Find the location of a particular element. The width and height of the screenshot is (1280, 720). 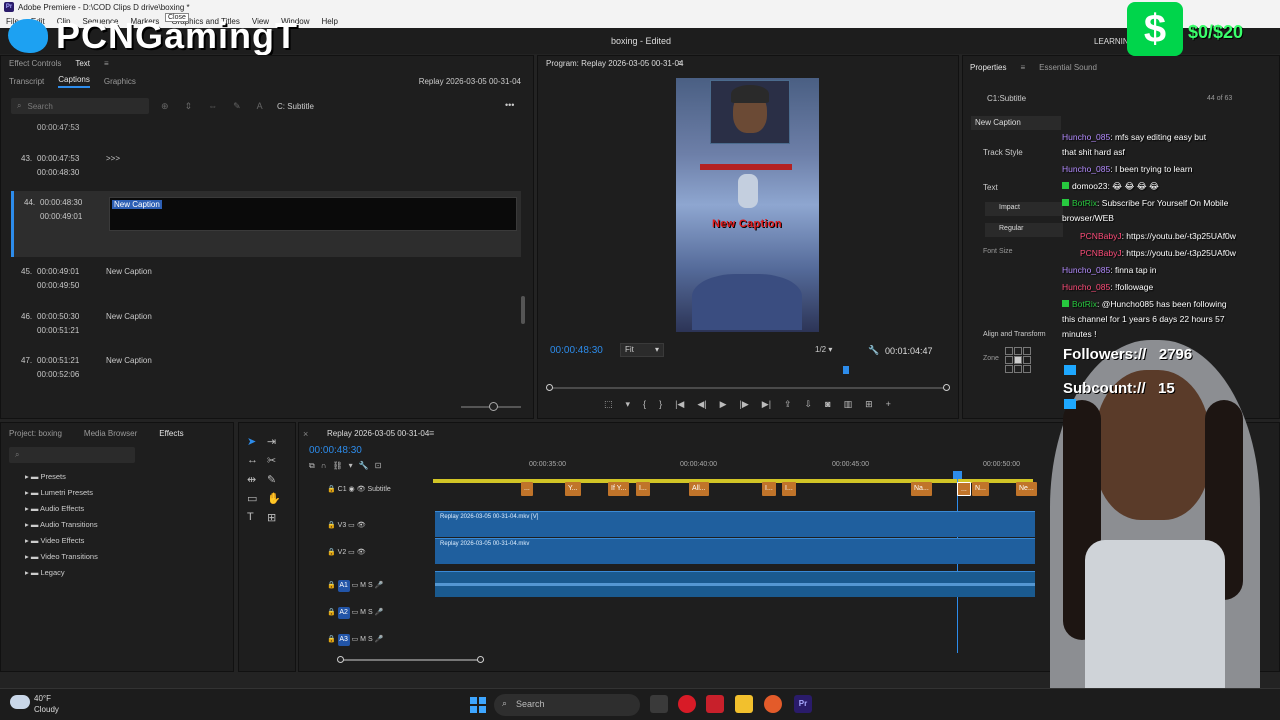

close-icon: × is located at coordinates (305, 434).